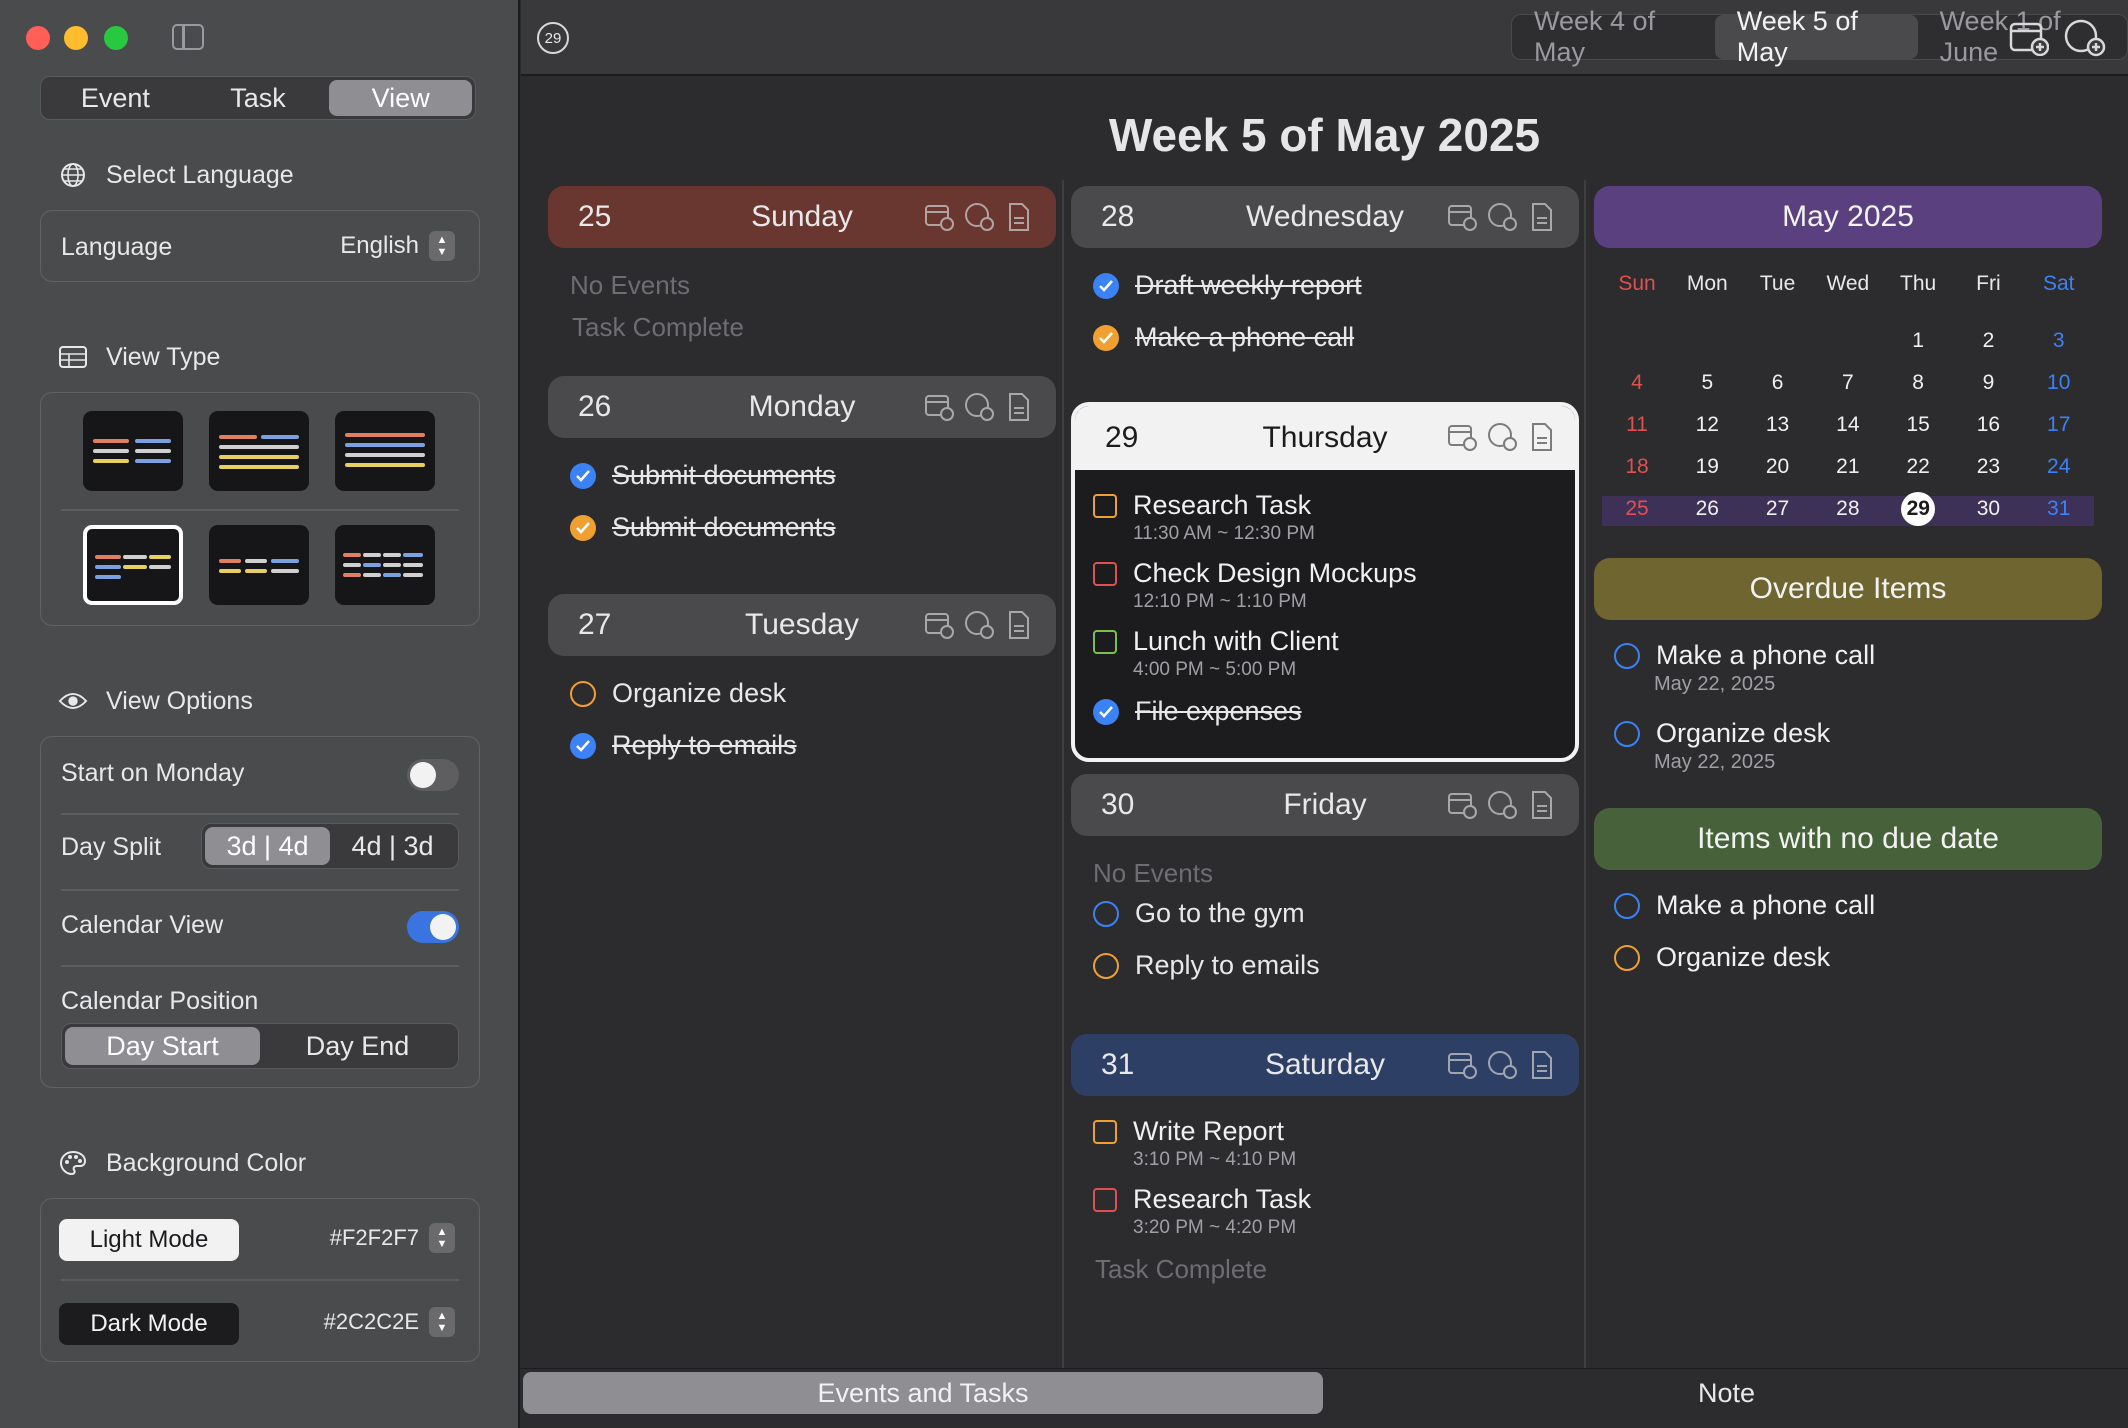 The width and height of the screenshot is (2128, 1428). I want to click on calendar-day: 6, so click(1778, 383).